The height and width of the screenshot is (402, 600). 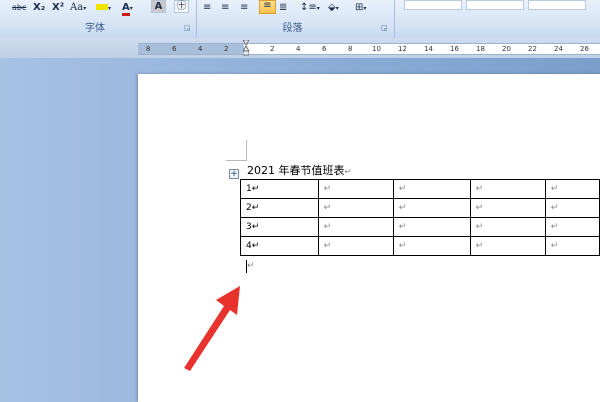 What do you see at coordinates (402, 49) in the screenshot?
I see `ruler-number: 12` at bounding box center [402, 49].